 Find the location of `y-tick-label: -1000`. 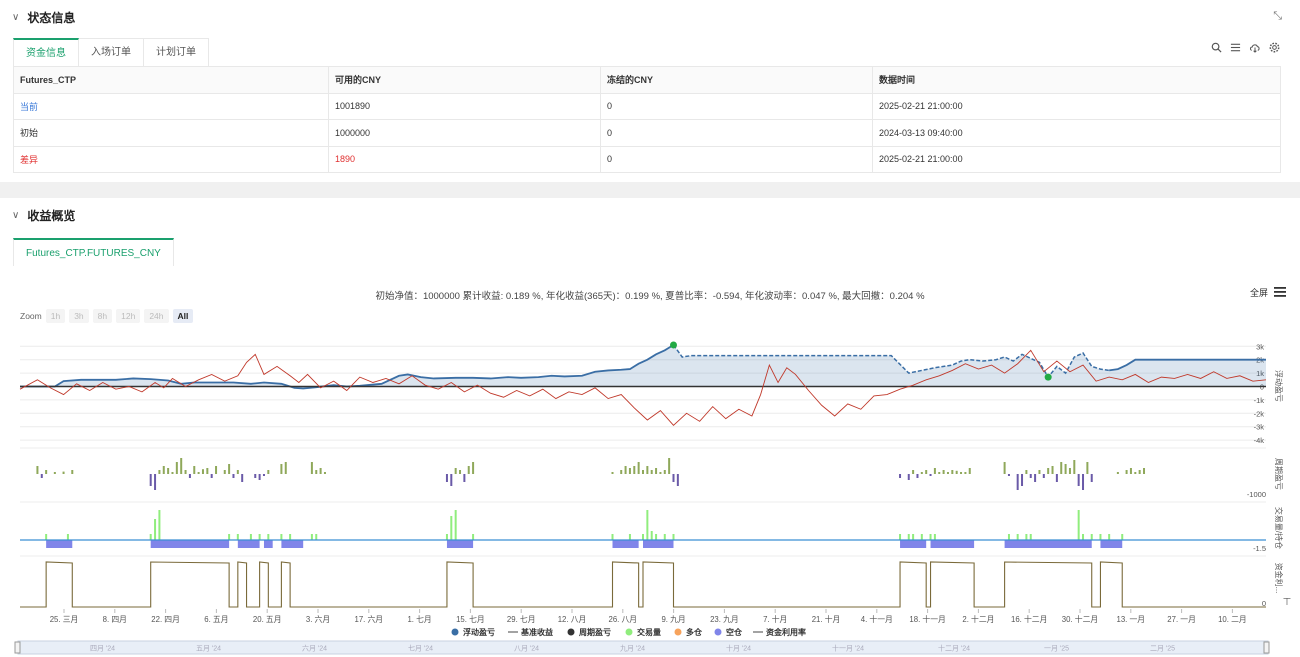

y-tick-label: -1000 is located at coordinates (1256, 494).